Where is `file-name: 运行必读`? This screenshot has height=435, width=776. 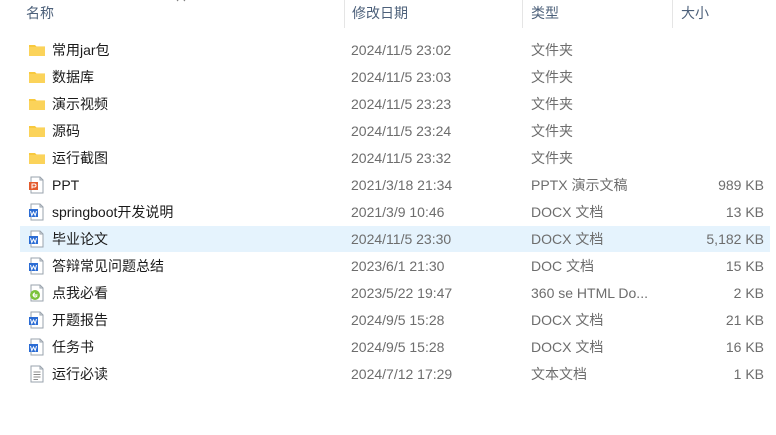 file-name: 运行必读 is located at coordinates (80, 374).